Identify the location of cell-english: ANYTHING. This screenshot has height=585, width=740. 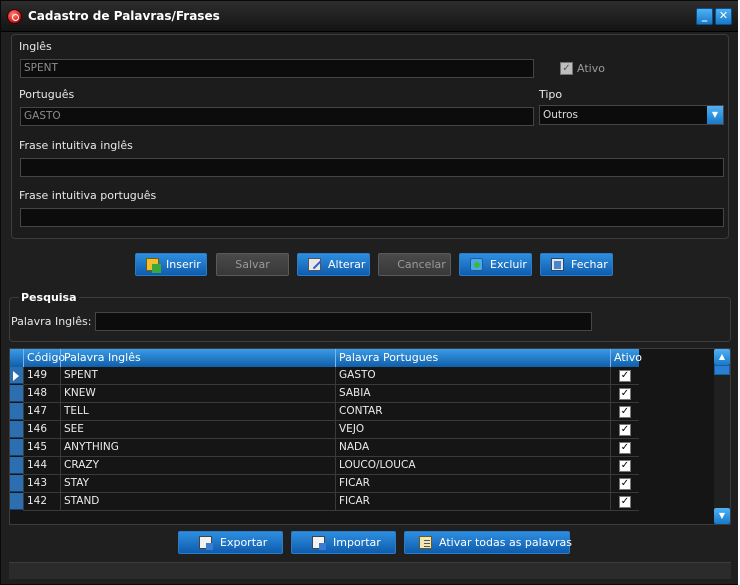
(197, 448).